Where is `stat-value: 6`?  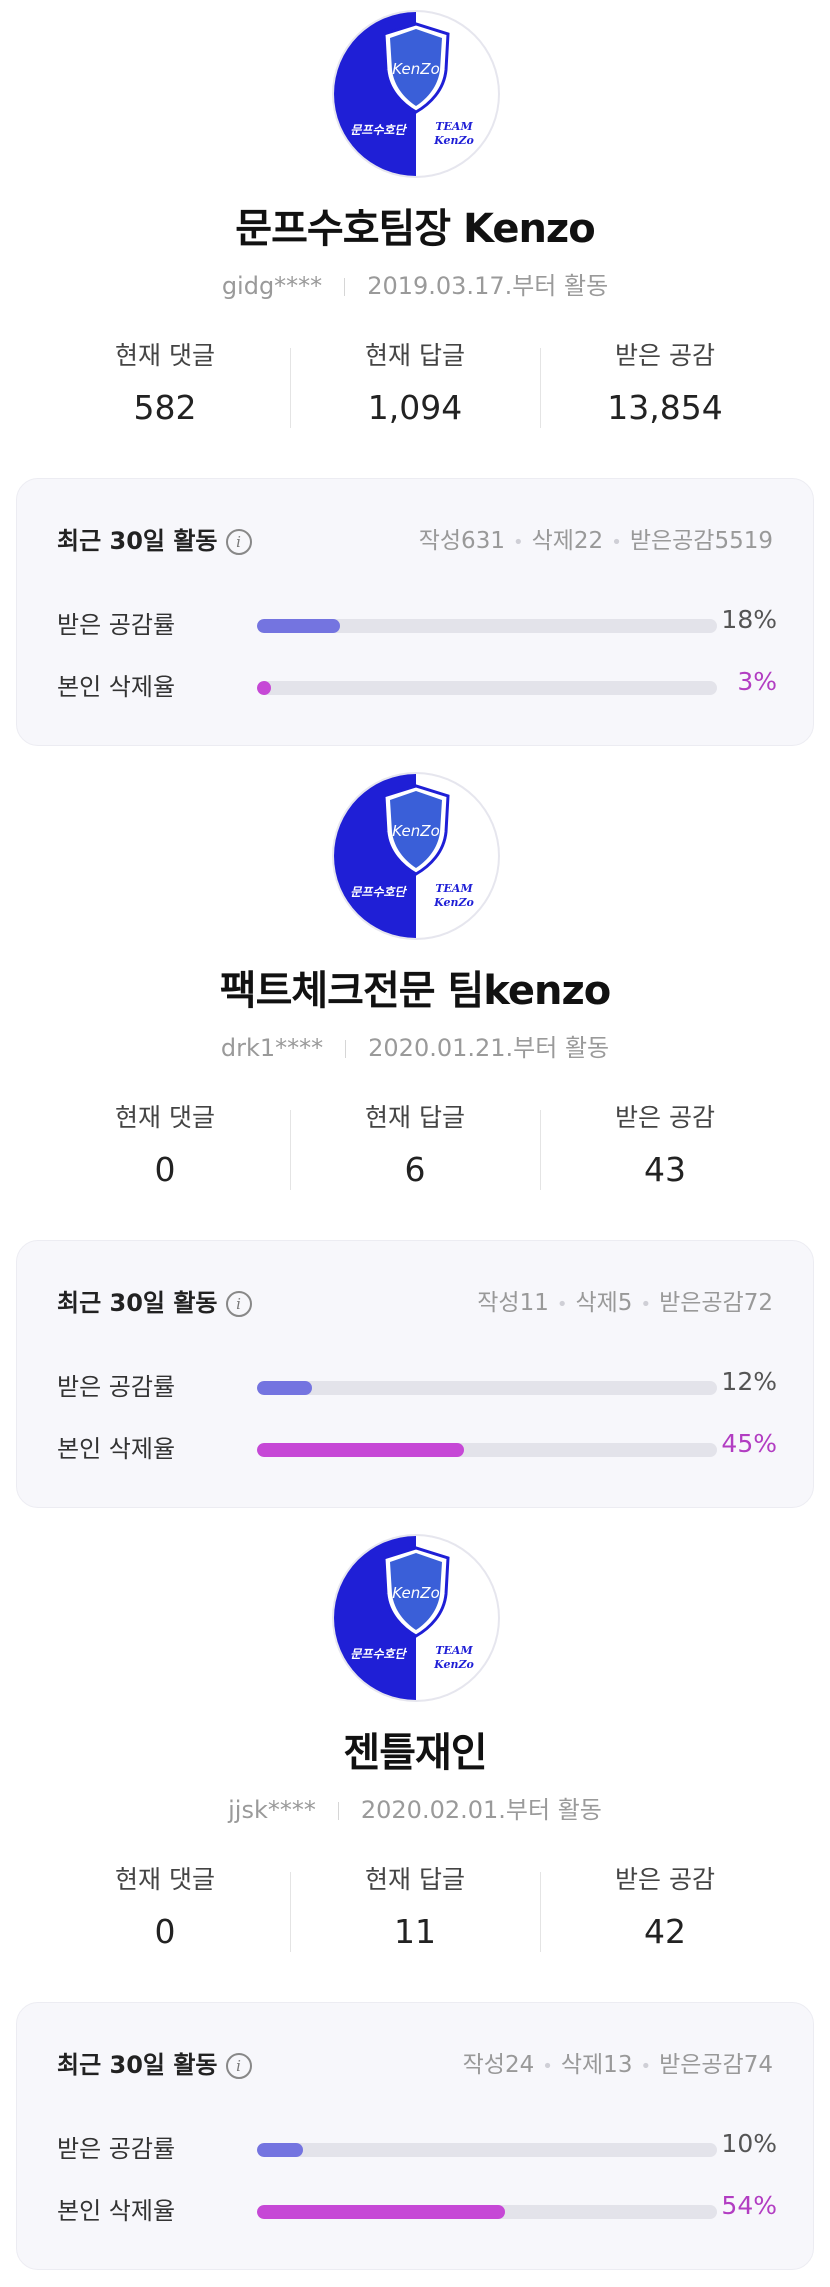 stat-value: 6 is located at coordinates (415, 1169).